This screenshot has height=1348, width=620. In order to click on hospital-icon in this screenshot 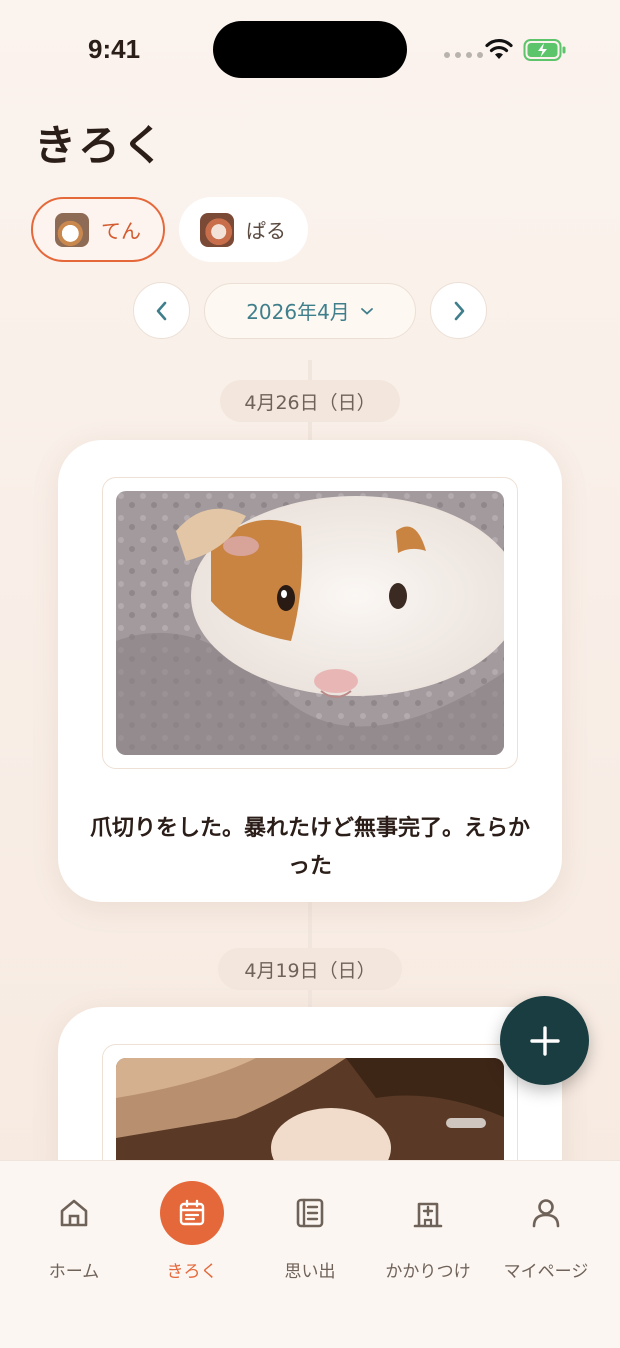, I will do `click(428, 1215)`.